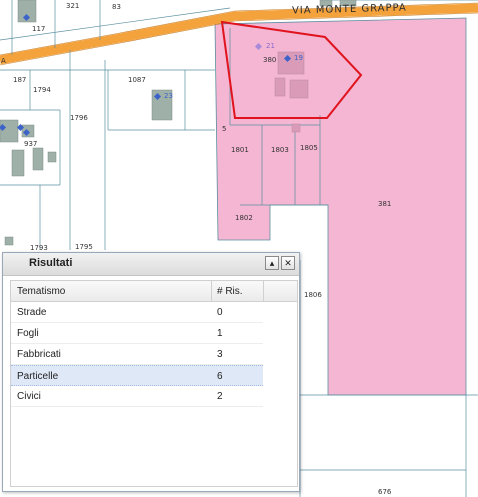 The width and height of the screenshot is (478, 497). I want to click on parcel-label: 1793, so click(39, 248).